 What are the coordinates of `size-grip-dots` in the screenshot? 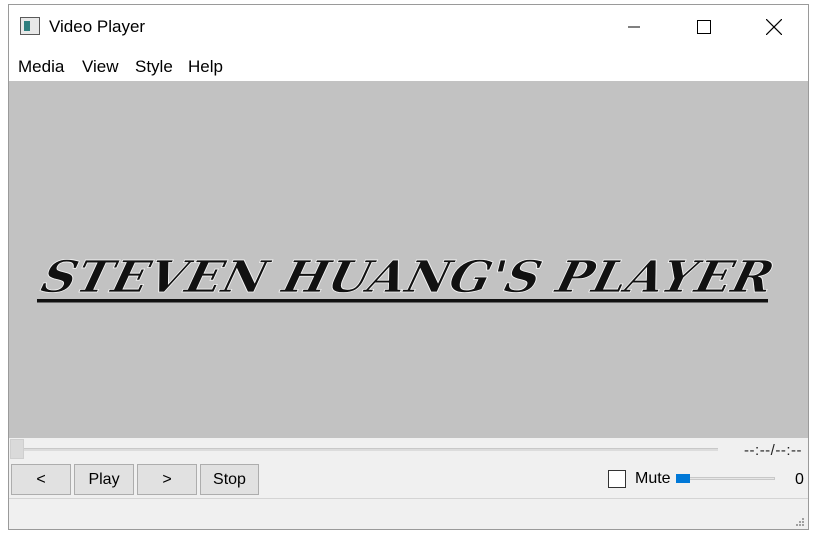 It's located at (800, 522).